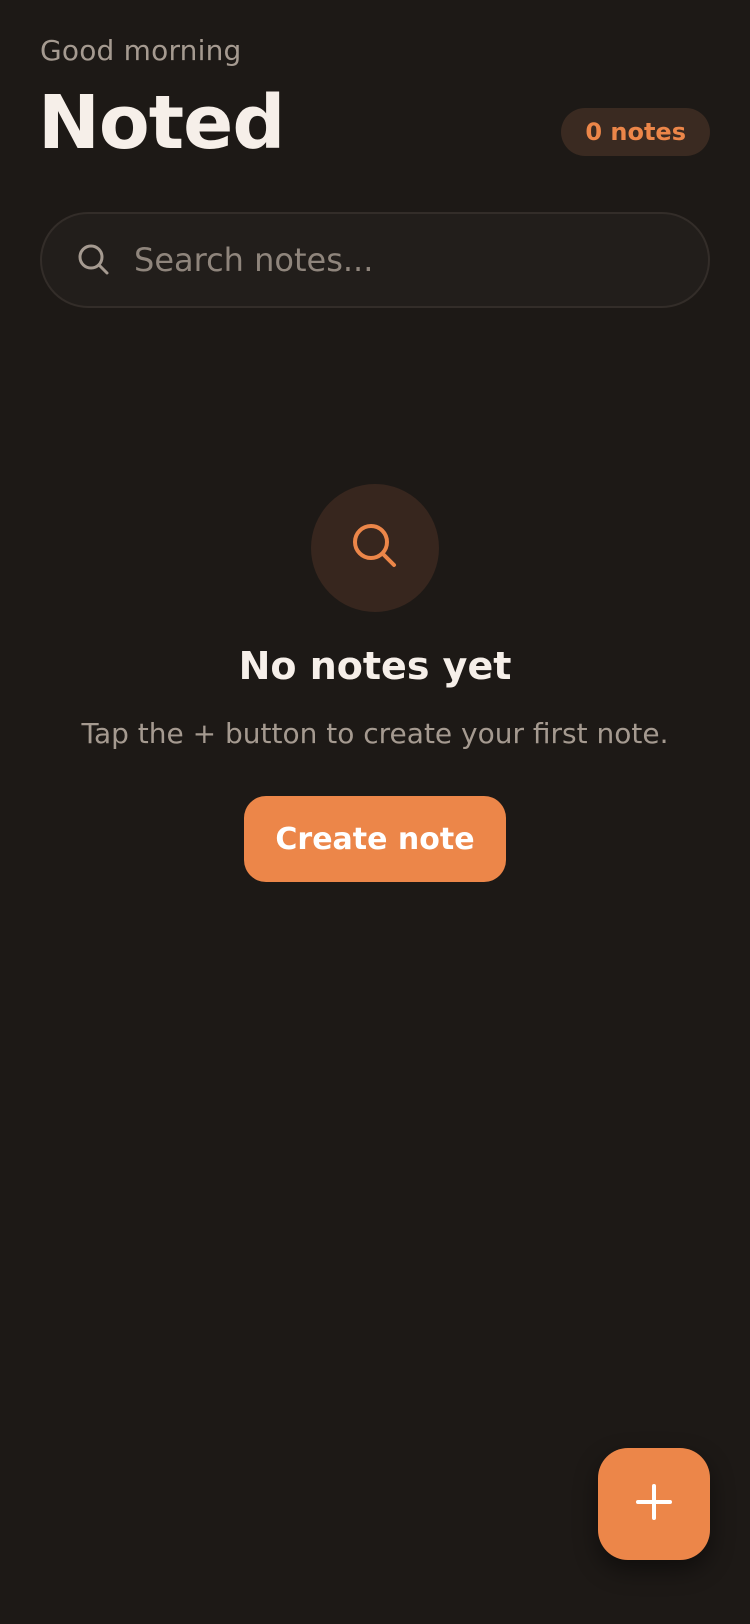  Describe the element at coordinates (635, 132) in the screenshot. I see `notes-count-badge: 0 notes` at that location.